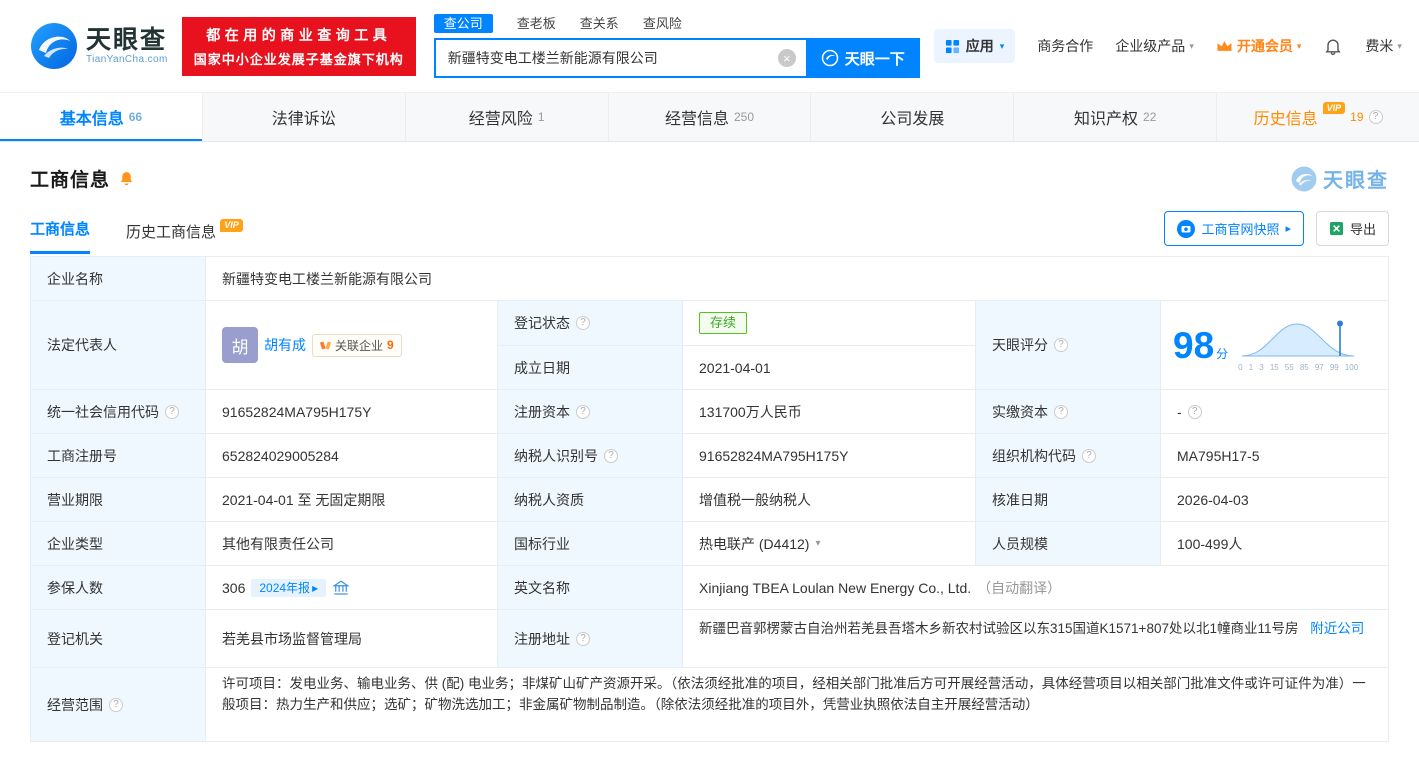 This screenshot has width=1419, height=764. I want to click on nav-apps: 应用 ▾, so click(974, 46).